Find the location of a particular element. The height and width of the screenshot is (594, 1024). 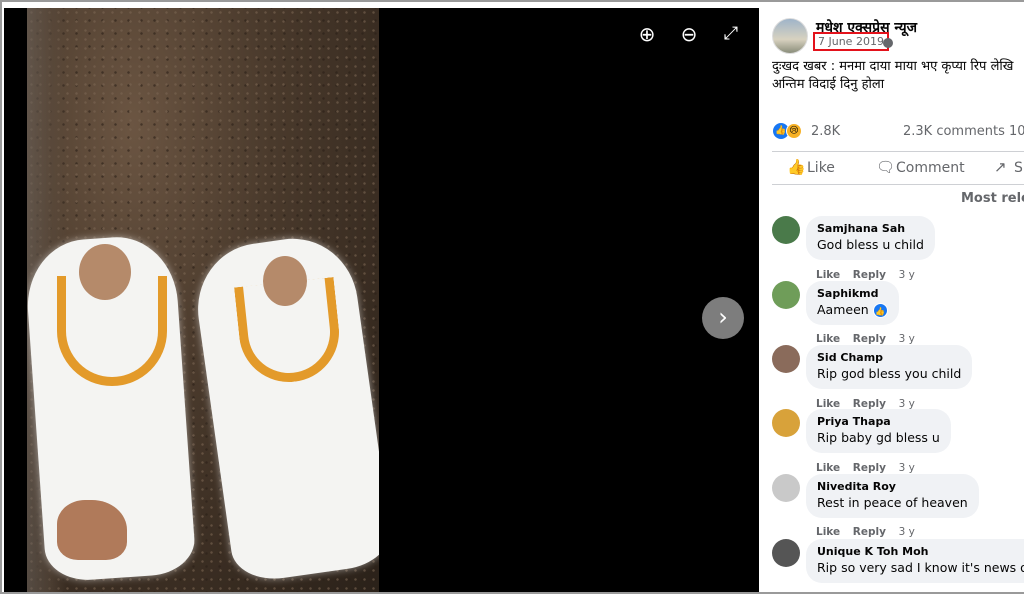

comment-bubble: Saphikmd Aameen 👍 is located at coordinates (852, 303).